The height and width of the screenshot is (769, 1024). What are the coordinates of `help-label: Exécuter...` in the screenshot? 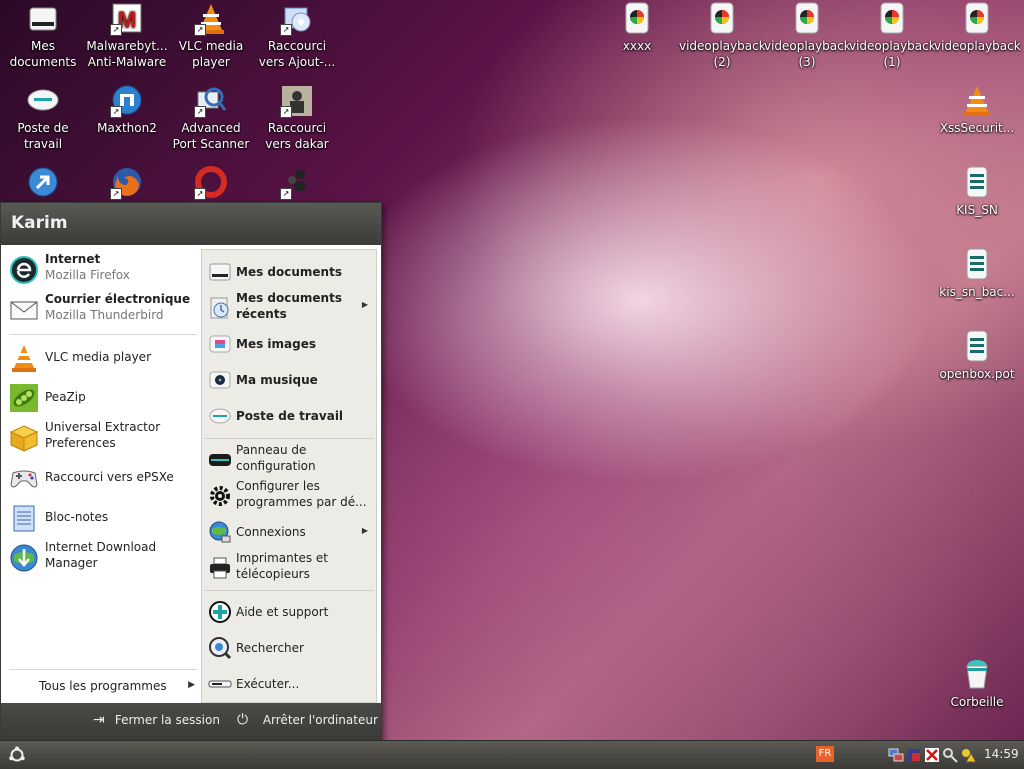 It's located at (268, 684).